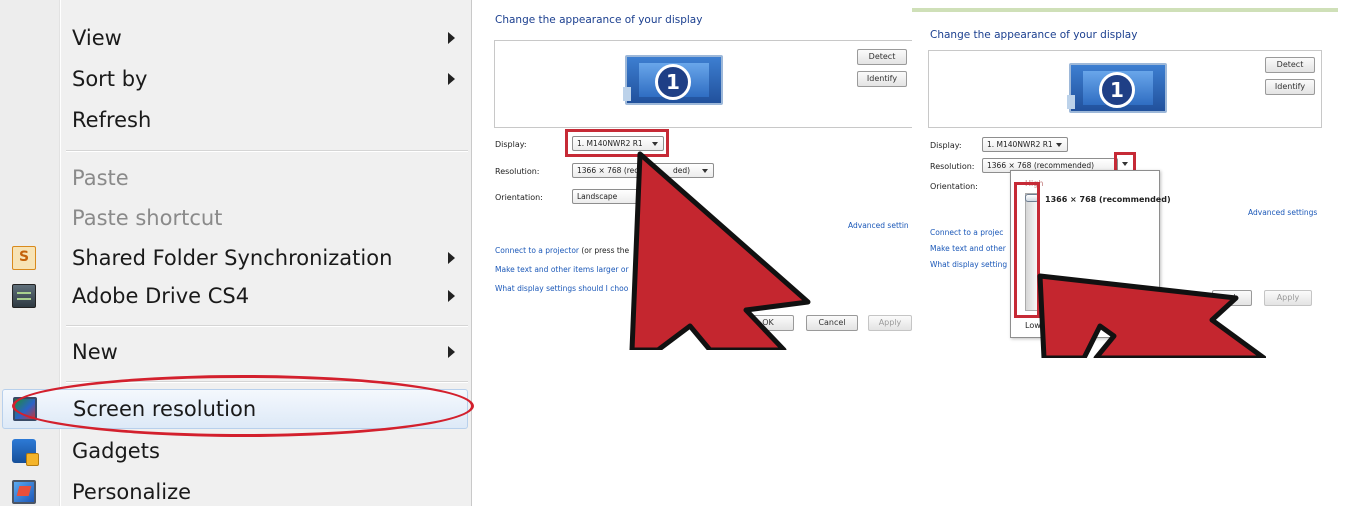  I want to click on menu-item-label: Gadgets, so click(116, 451).